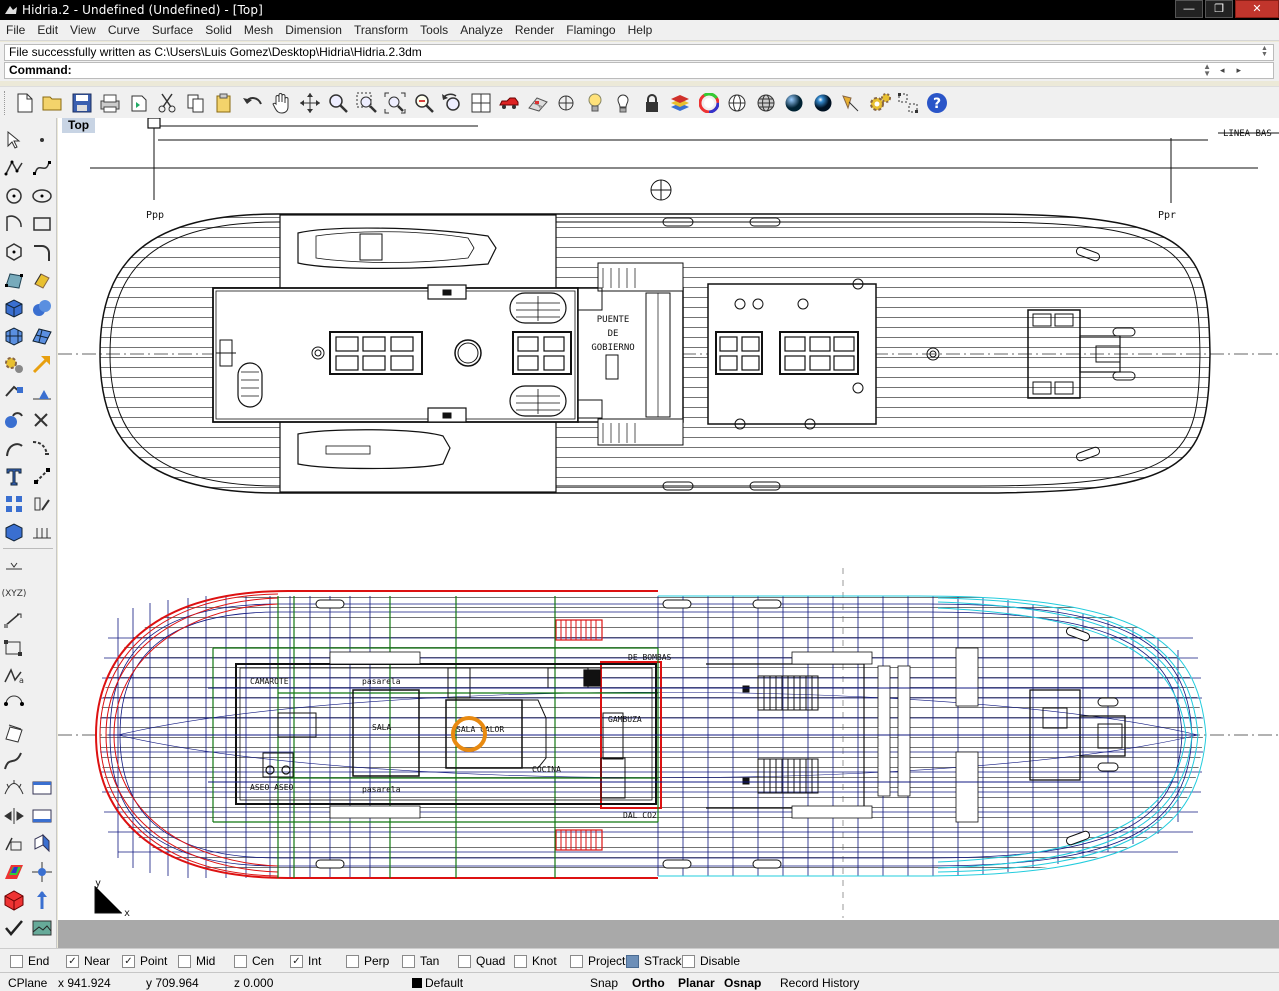 This screenshot has height=991, width=1279. Describe the element at coordinates (29, 961) in the screenshot. I see `osnap-end: End` at that location.